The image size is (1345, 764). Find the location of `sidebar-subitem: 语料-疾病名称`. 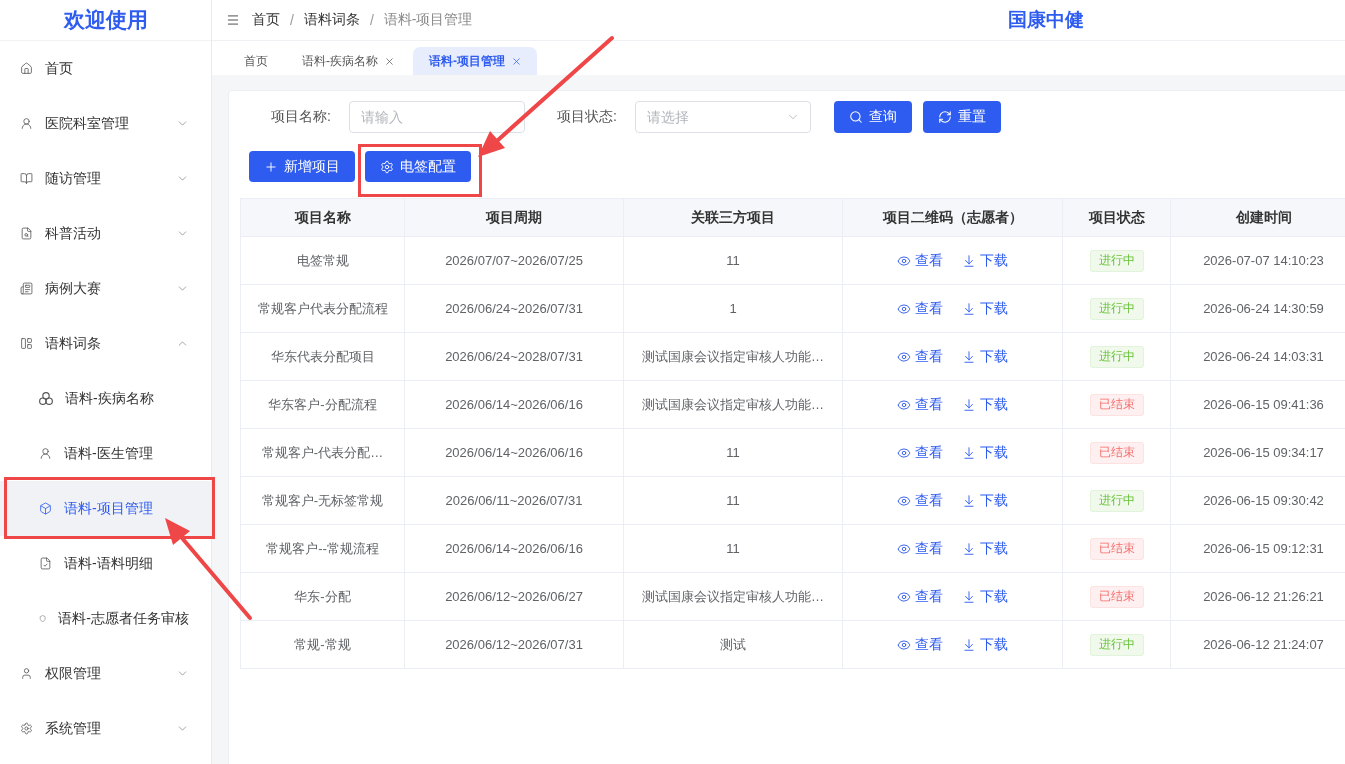

sidebar-subitem: 语料-疾病名称 is located at coordinates (105, 398).